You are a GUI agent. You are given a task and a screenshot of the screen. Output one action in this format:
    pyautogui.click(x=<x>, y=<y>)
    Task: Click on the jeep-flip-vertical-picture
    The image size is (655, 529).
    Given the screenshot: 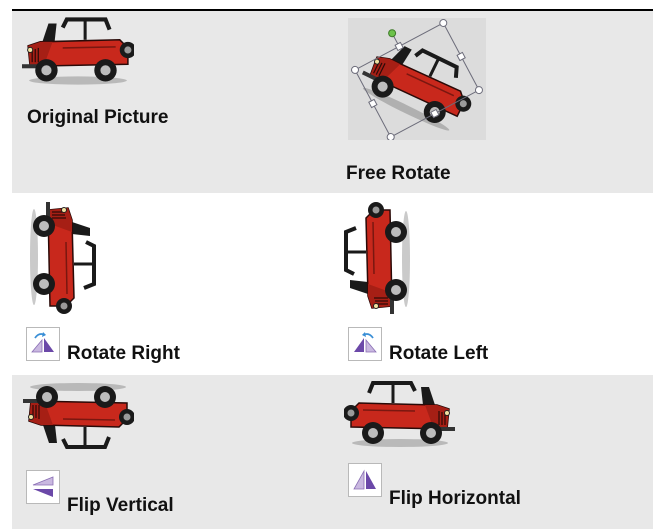 What is the action you would take?
    pyautogui.click(x=78, y=415)
    